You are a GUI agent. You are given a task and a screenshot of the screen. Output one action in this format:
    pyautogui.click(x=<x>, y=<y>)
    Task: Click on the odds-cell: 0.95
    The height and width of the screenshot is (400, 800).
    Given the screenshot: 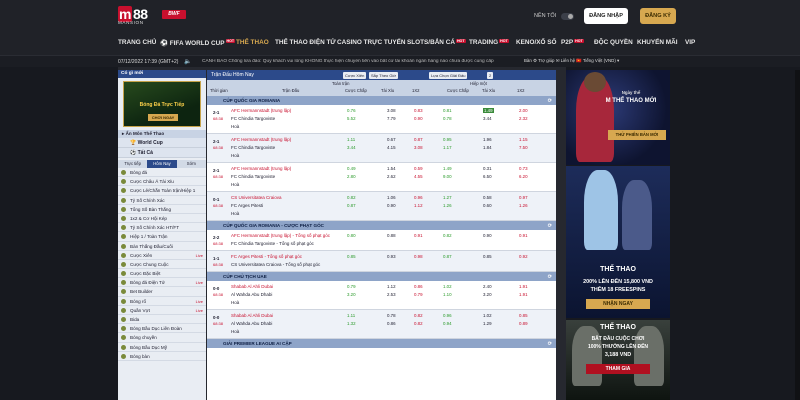 What is the action you would take?
    pyautogui.click(x=447, y=139)
    